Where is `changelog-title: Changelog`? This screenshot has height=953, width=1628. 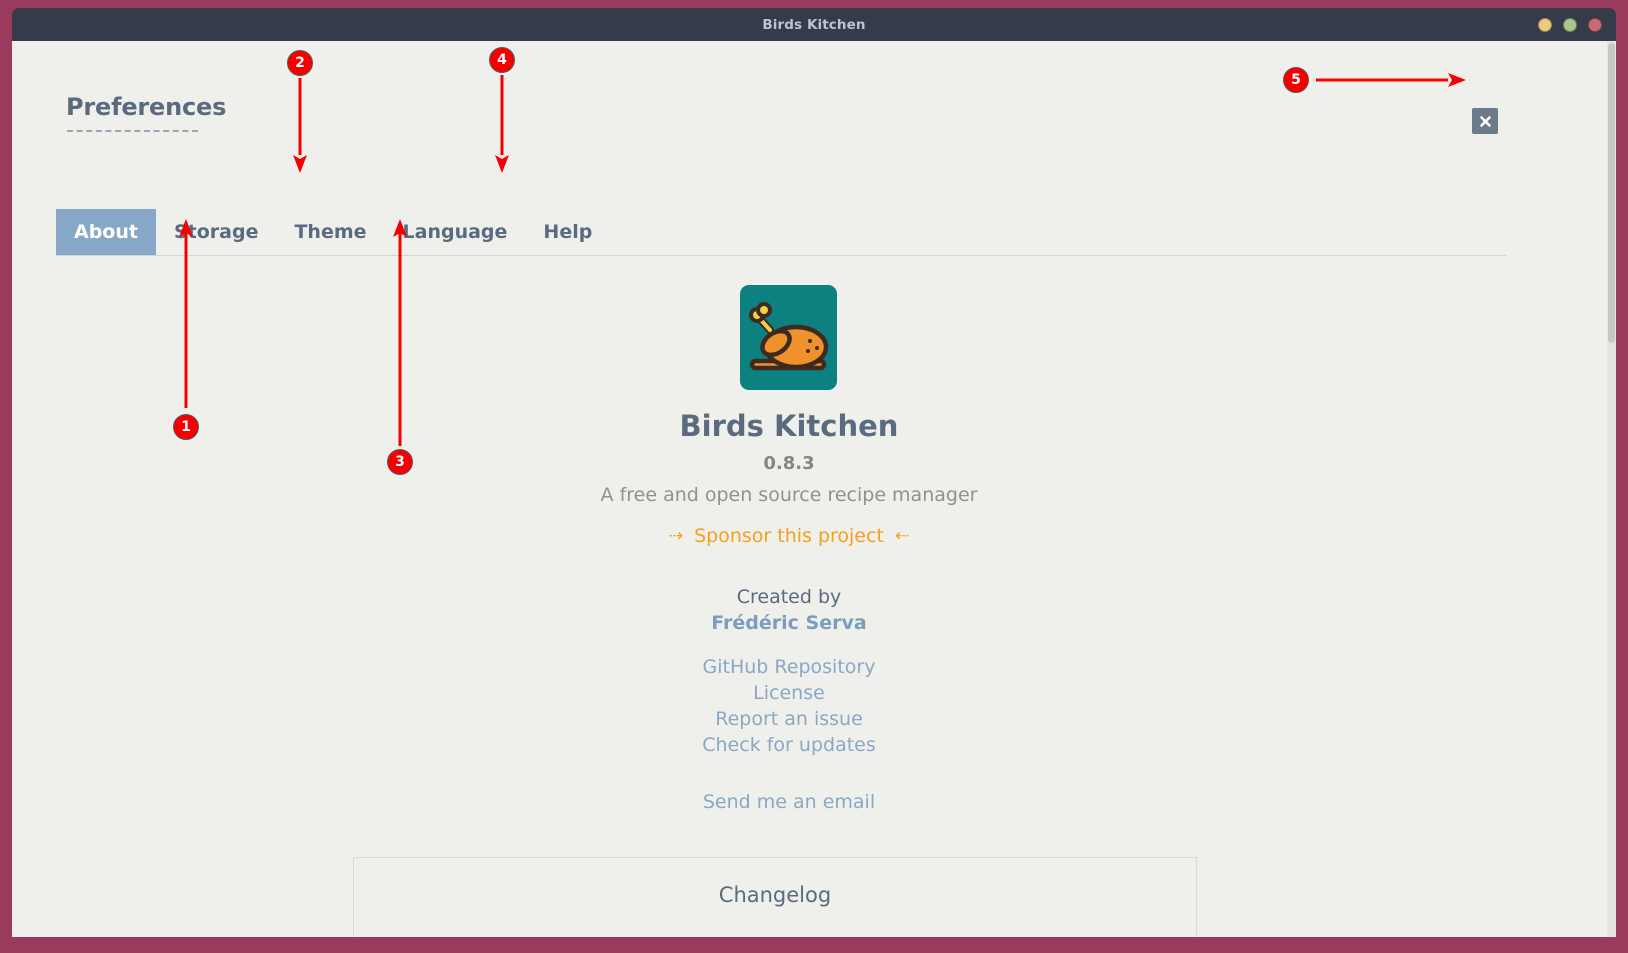 changelog-title: Changelog is located at coordinates (775, 895).